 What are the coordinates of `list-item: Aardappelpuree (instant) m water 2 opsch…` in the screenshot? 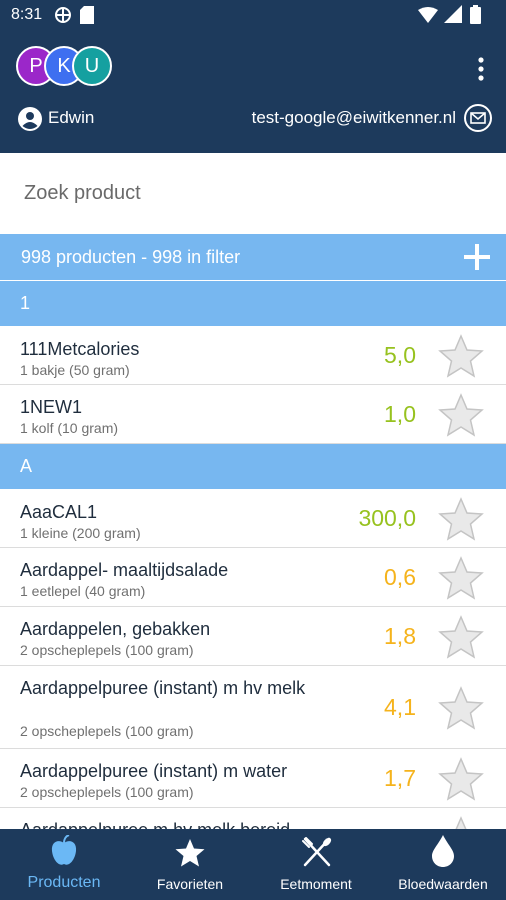 It's located at (253, 778).